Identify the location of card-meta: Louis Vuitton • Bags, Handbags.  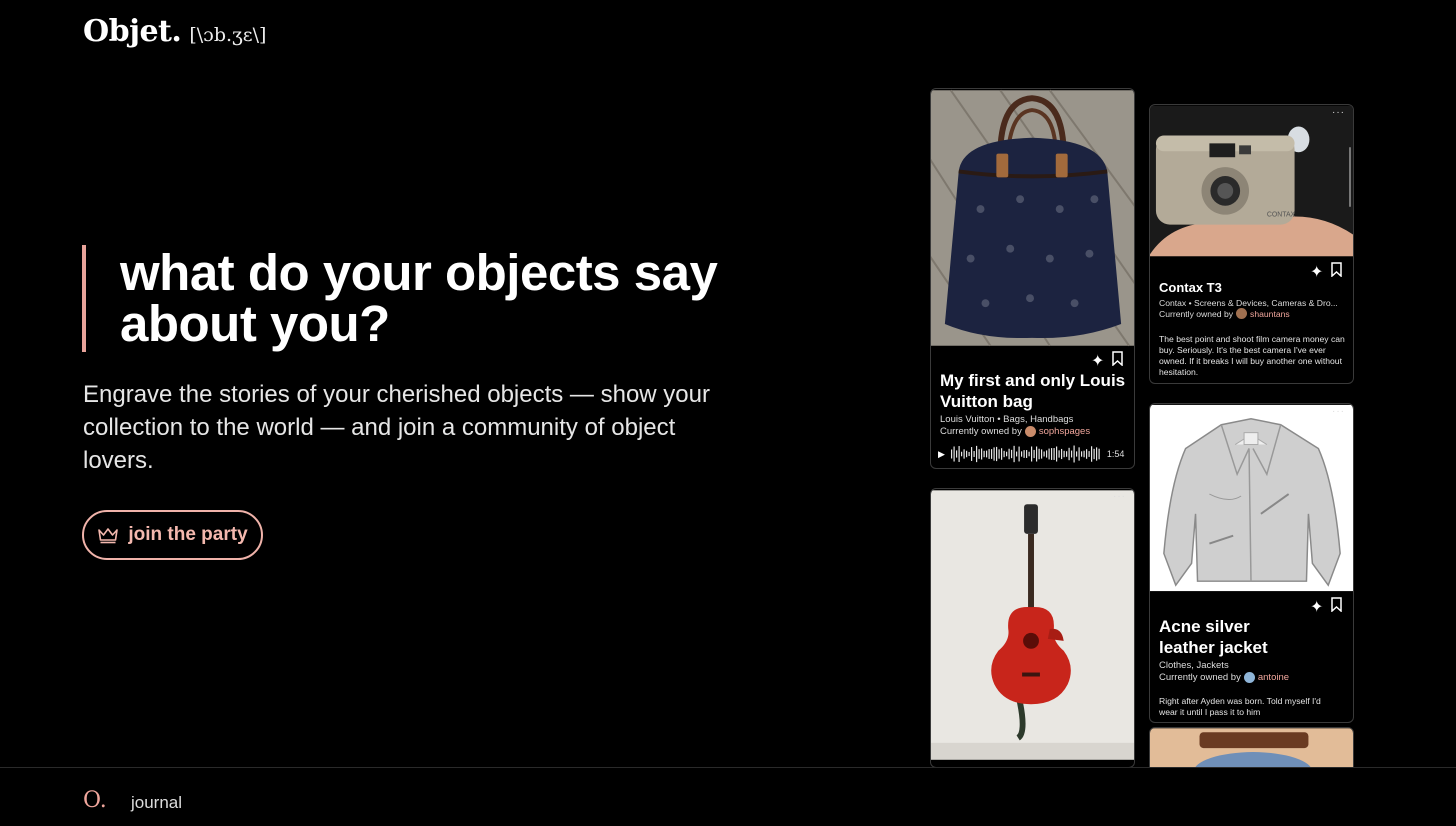
(1007, 419).